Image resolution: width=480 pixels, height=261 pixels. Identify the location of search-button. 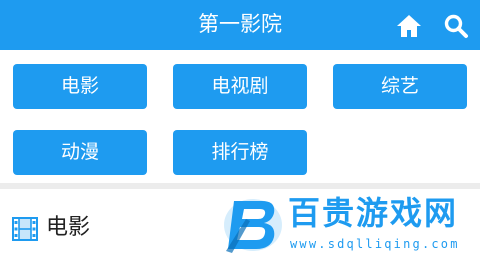
(456, 26).